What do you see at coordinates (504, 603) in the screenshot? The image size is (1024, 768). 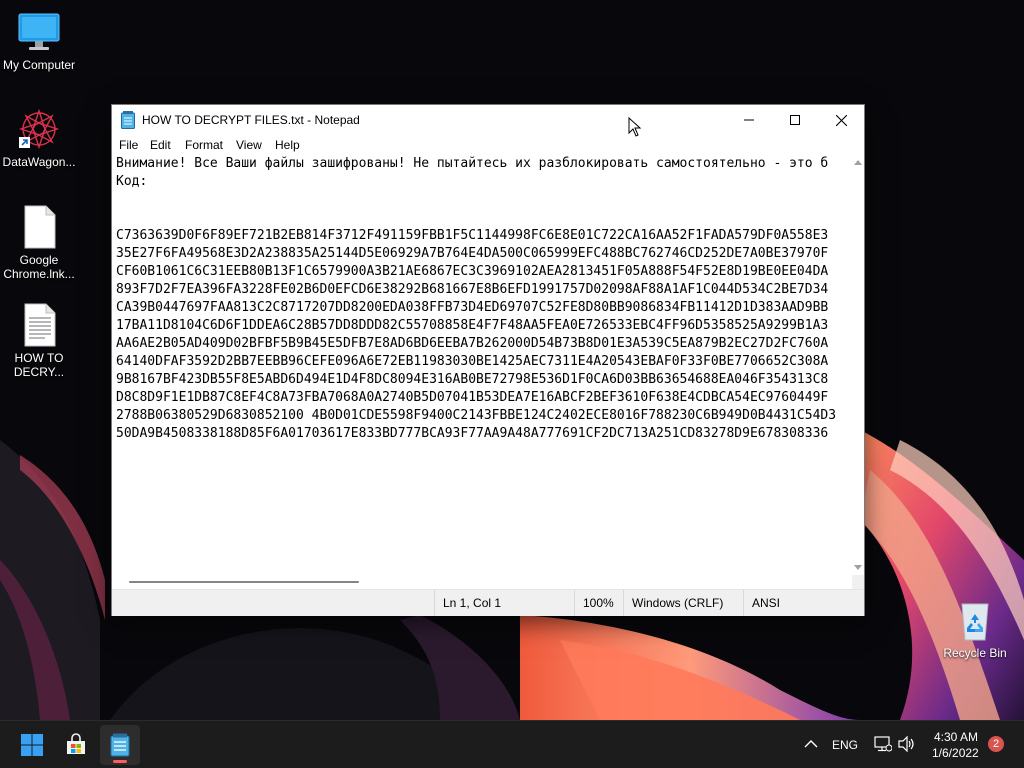 I see `cursor-position: Ln 1, Col 1` at bounding box center [504, 603].